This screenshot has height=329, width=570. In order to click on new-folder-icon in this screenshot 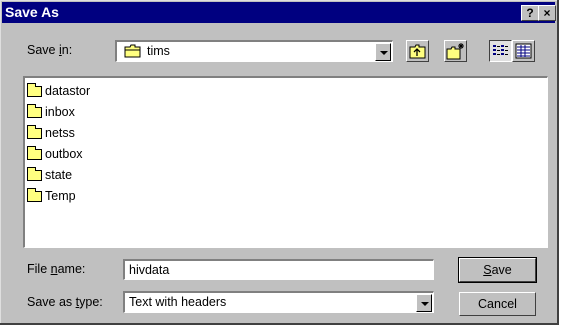, I will do `click(455, 53)`.